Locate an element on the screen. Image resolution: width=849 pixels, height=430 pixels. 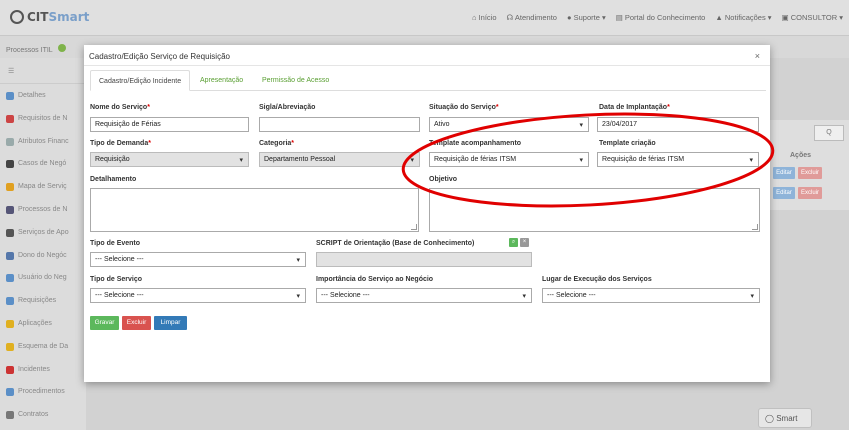
categoria-select: Departamento Pessoal is located at coordinates (339, 159).